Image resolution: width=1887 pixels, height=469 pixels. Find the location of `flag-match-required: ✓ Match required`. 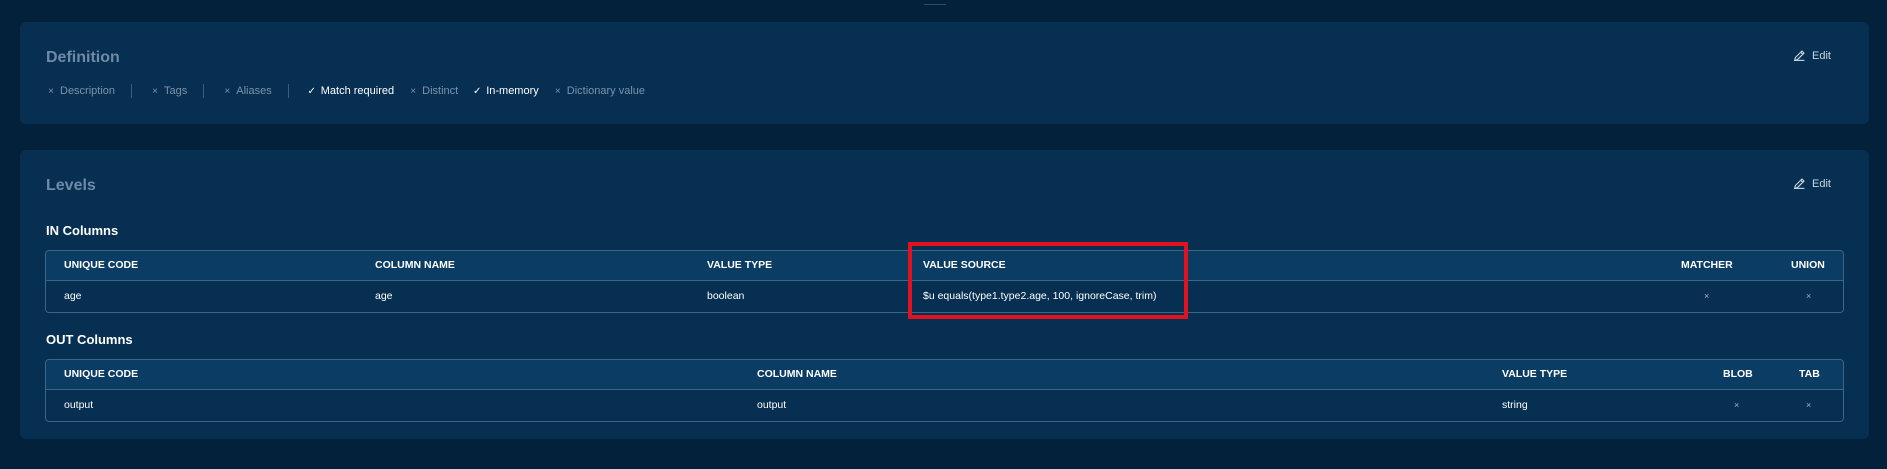

flag-match-required: ✓ Match required is located at coordinates (351, 91).